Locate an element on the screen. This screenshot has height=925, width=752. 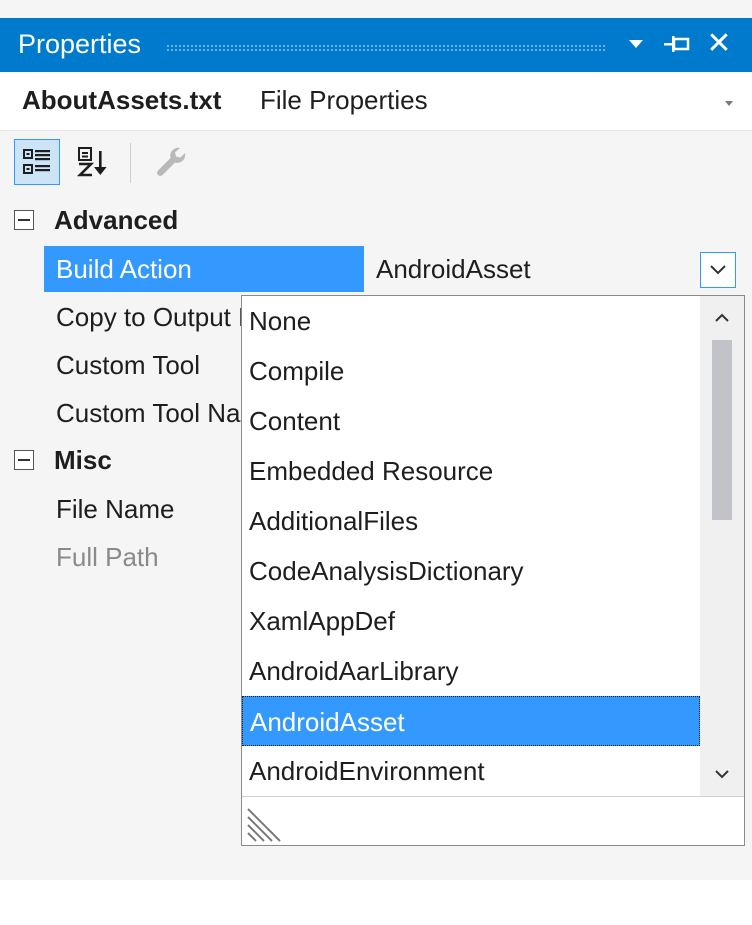
close-icon: ✕ is located at coordinates (719, 43).